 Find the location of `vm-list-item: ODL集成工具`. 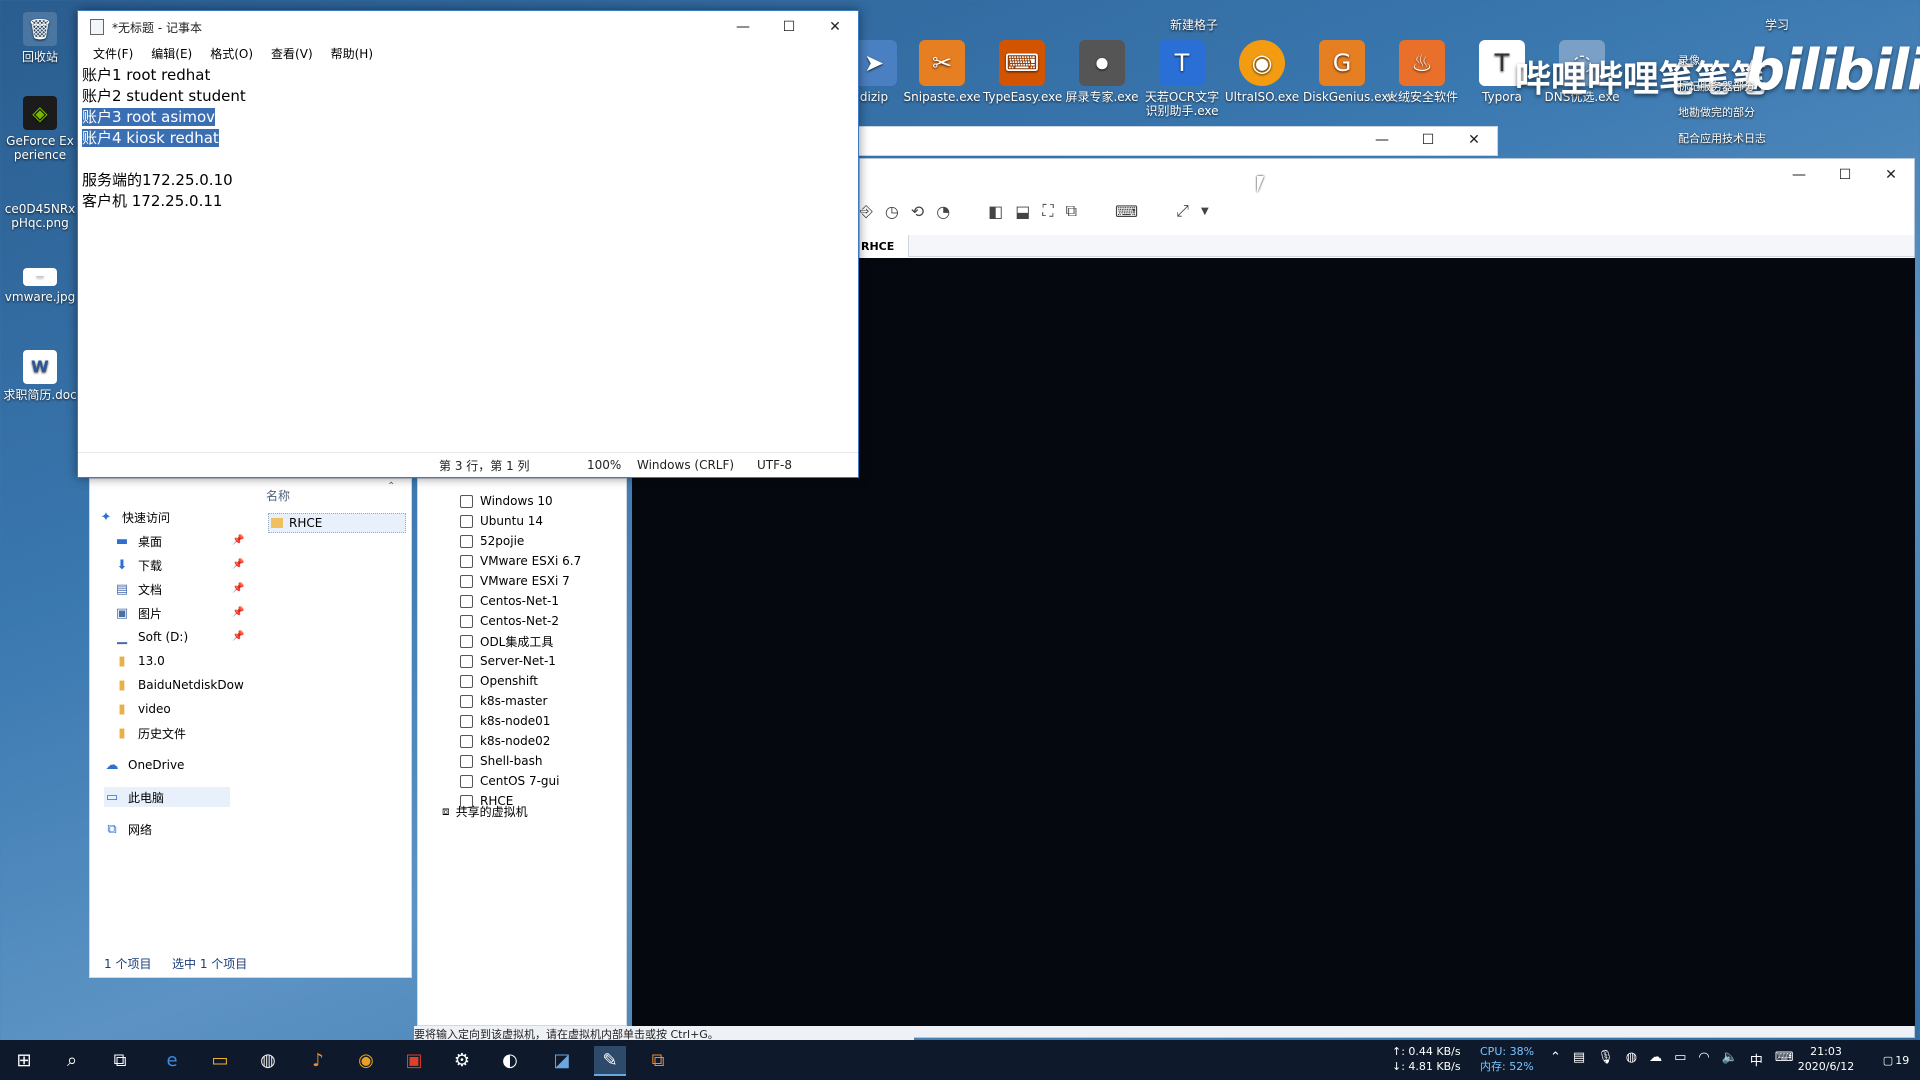

vm-list-item: ODL集成工具 is located at coordinates (506, 641).